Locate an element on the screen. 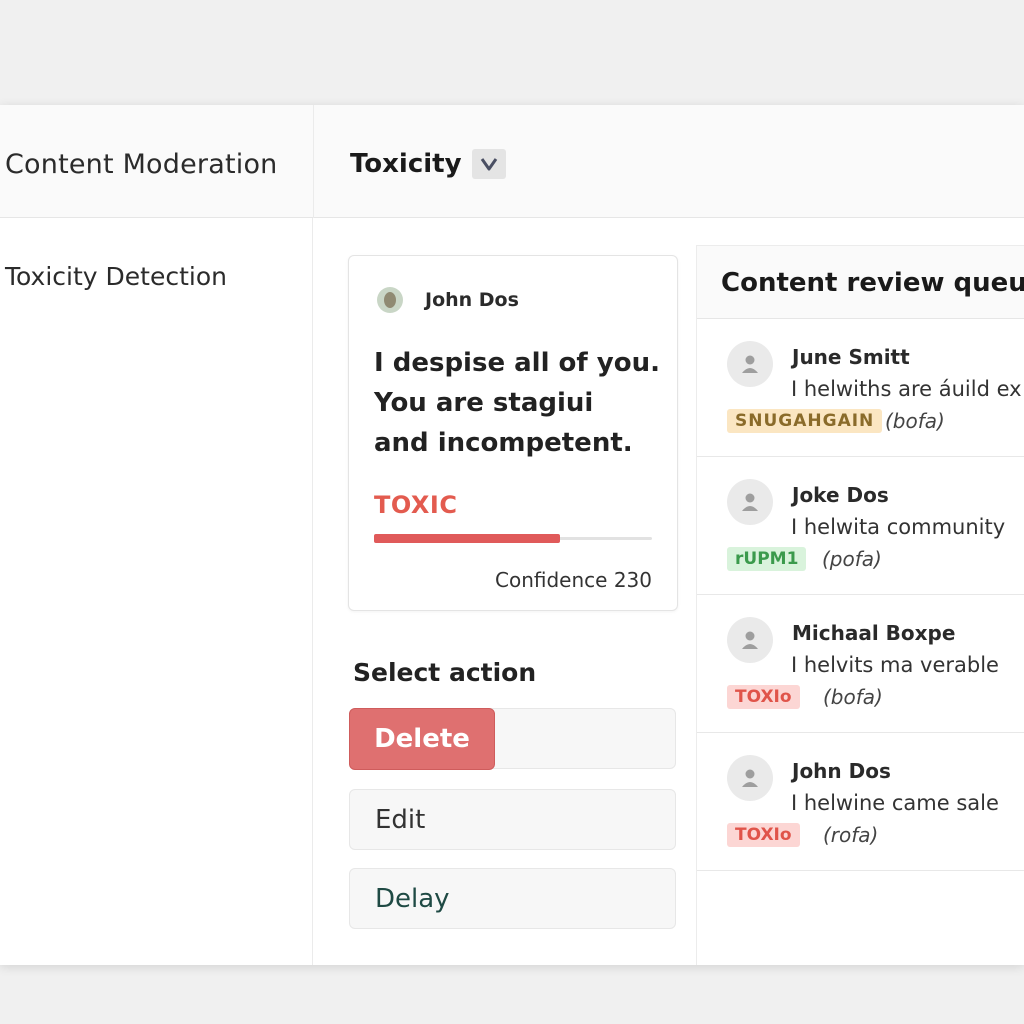 The width and height of the screenshot is (1024, 1024). toxicity-label: TOXIC is located at coordinates (416, 505).